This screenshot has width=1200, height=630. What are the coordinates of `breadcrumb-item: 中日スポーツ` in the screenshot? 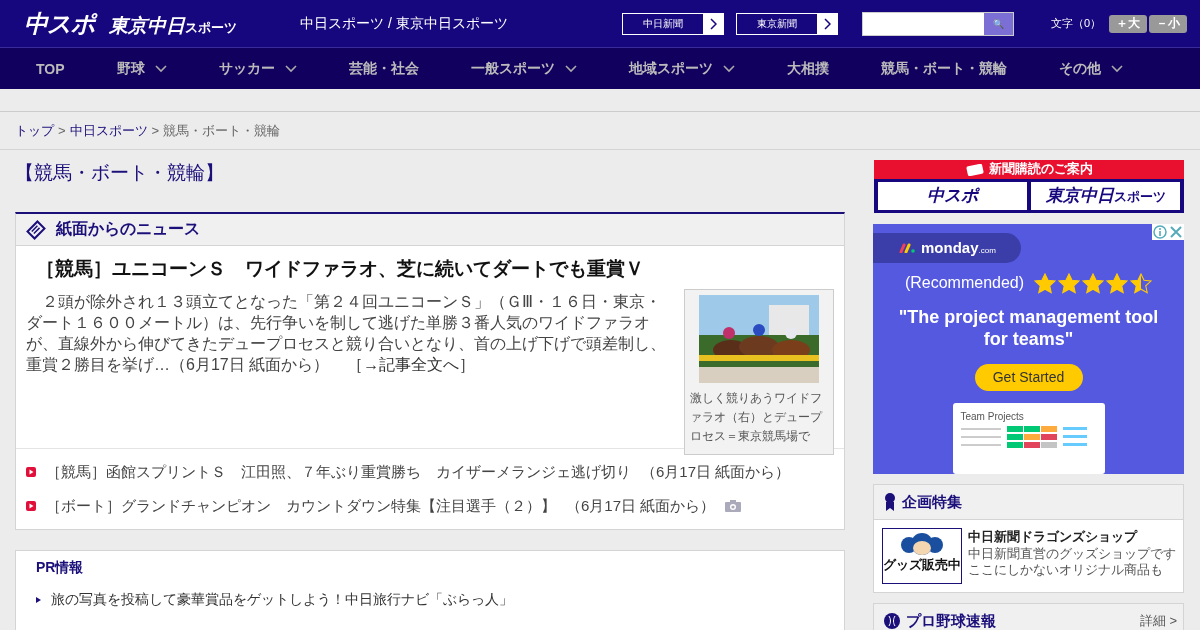 It's located at (108, 130).